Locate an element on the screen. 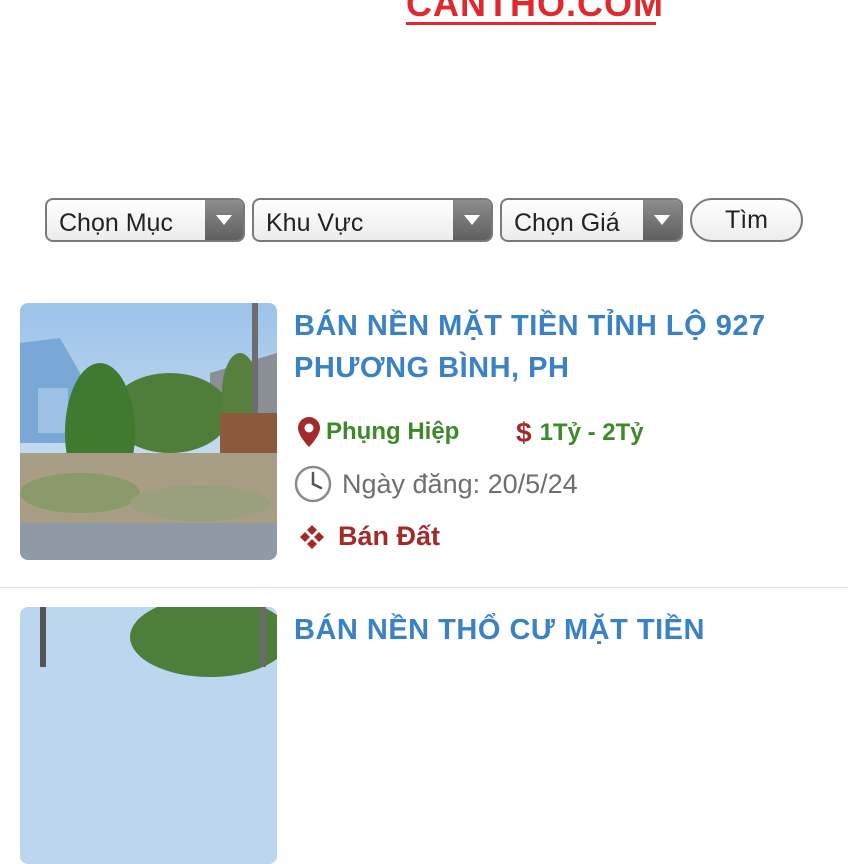 The image size is (848, 864). search-button: Tìm is located at coordinates (746, 220).